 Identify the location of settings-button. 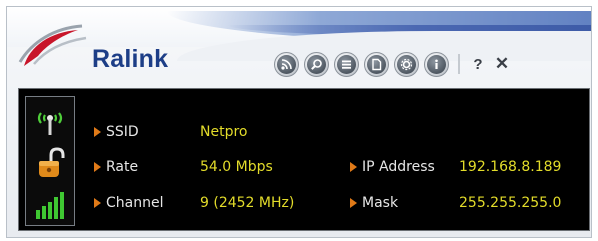
(406, 64).